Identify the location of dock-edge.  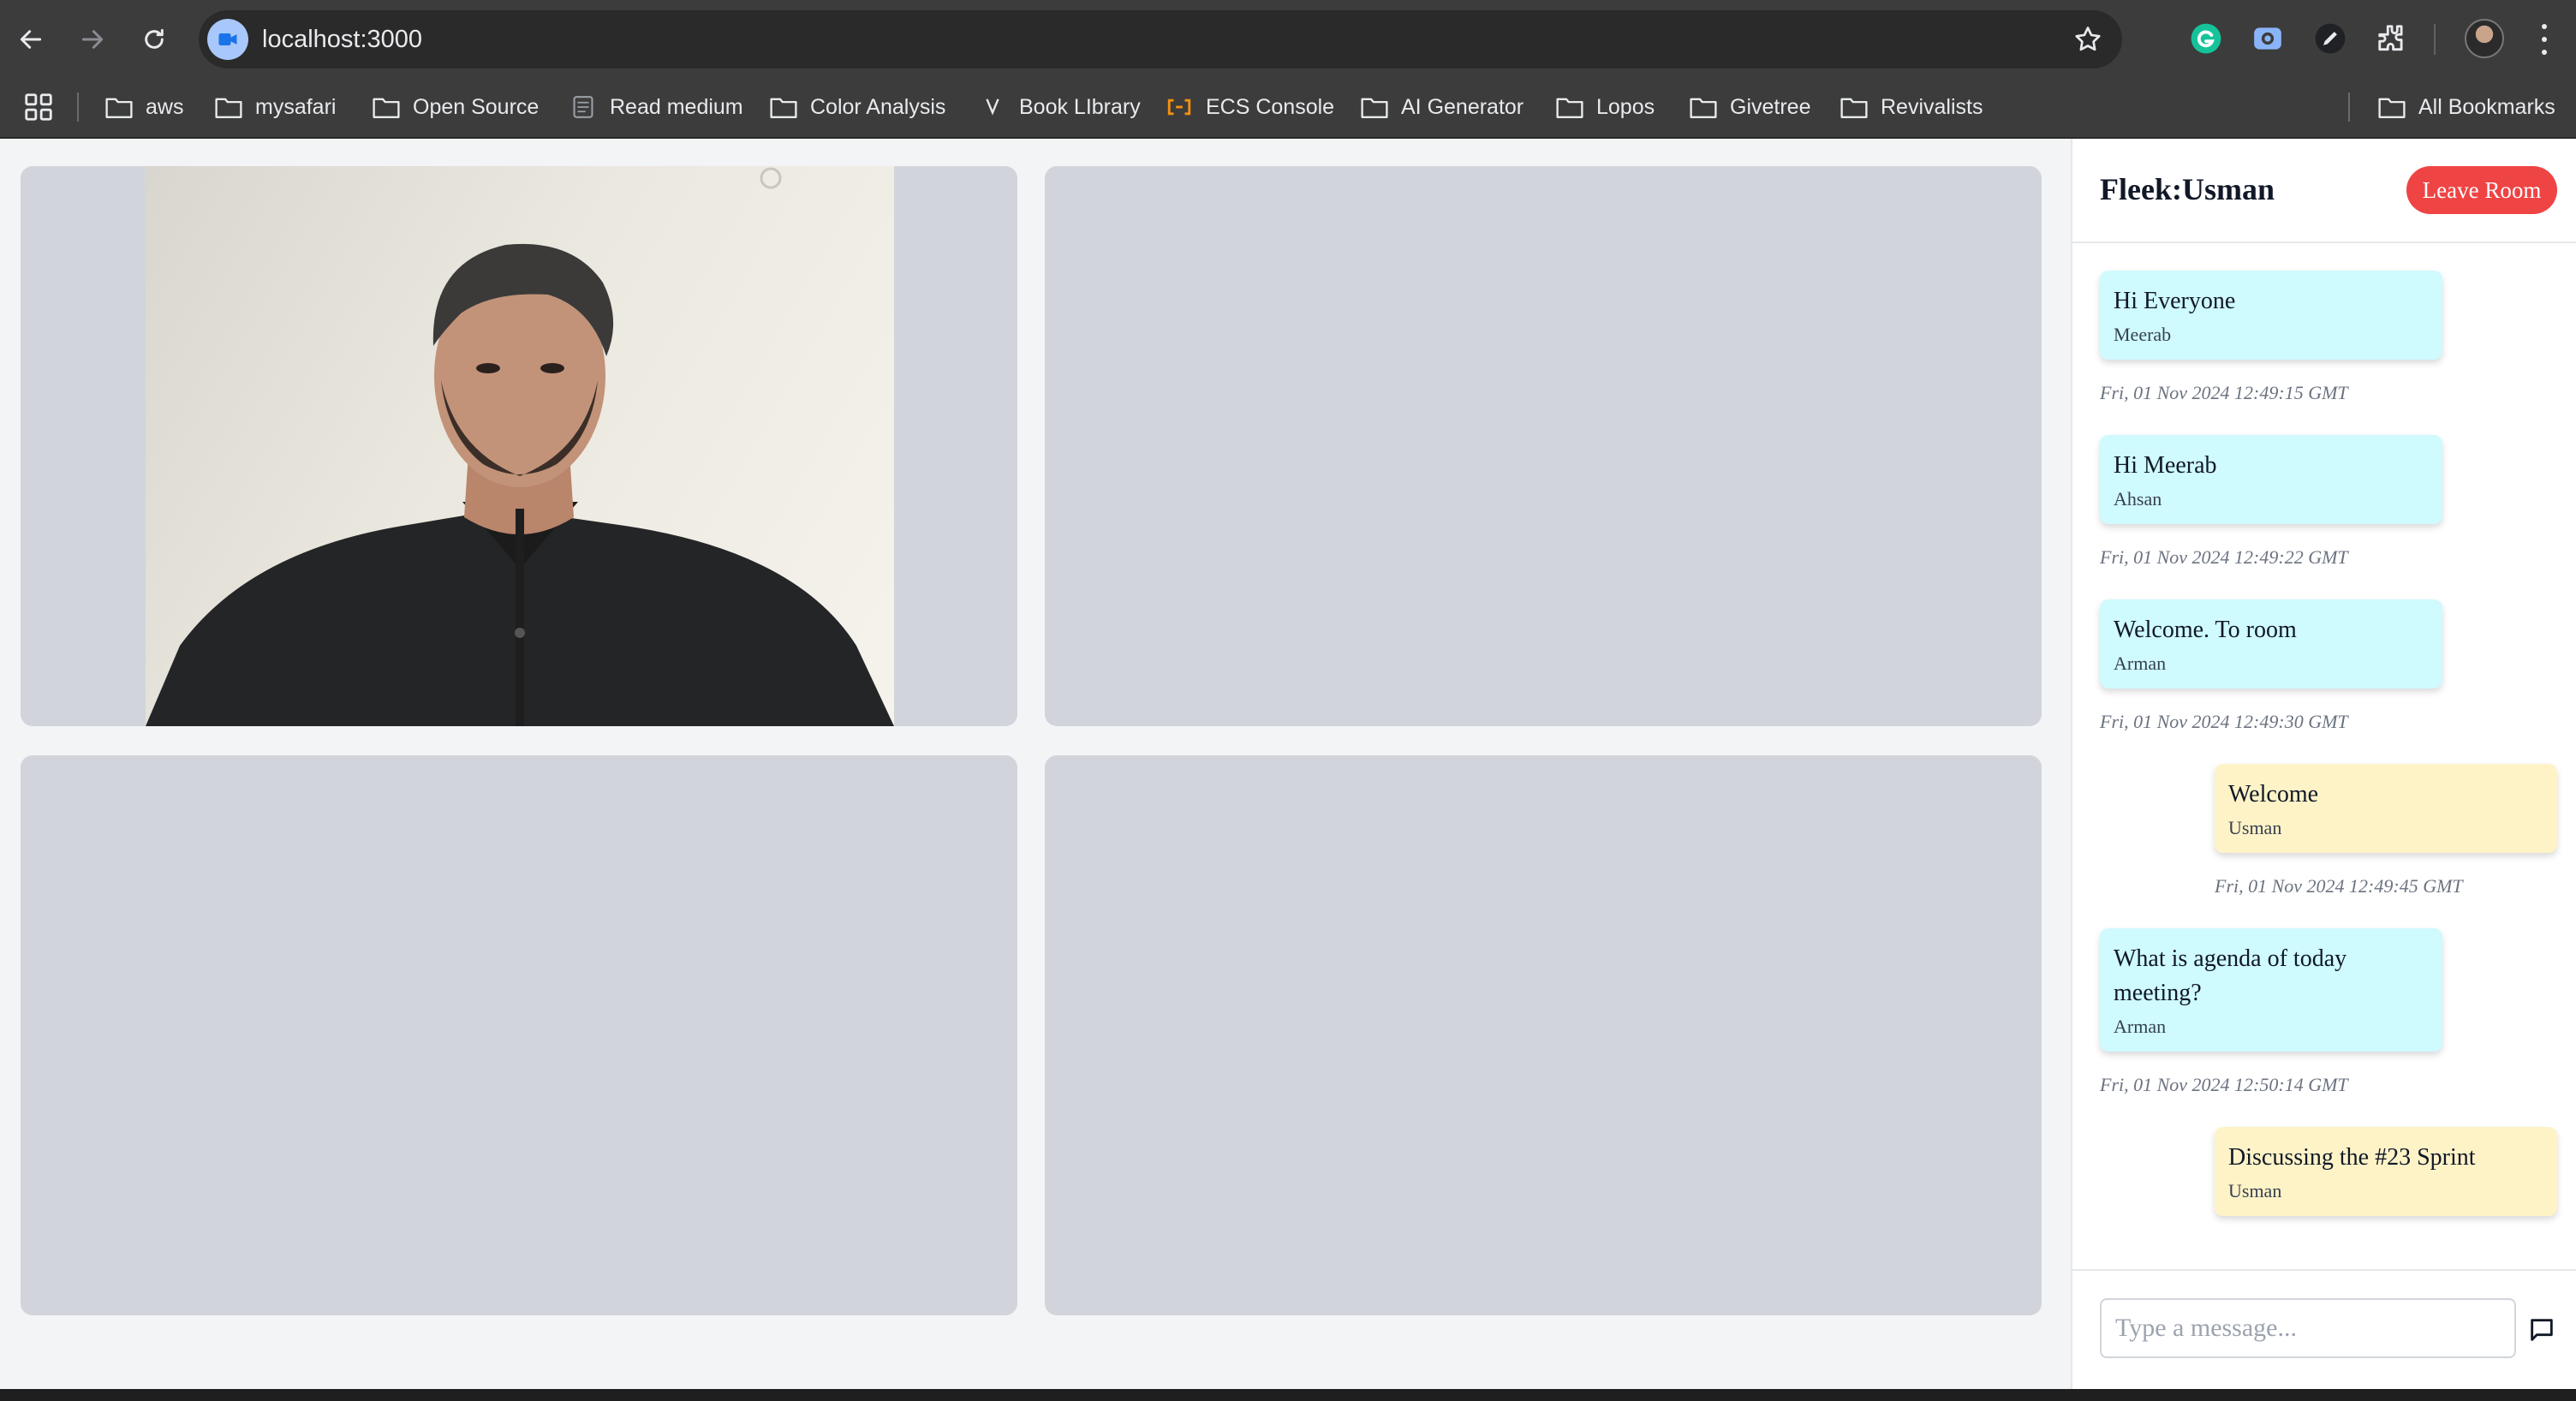
(1288, 1395).